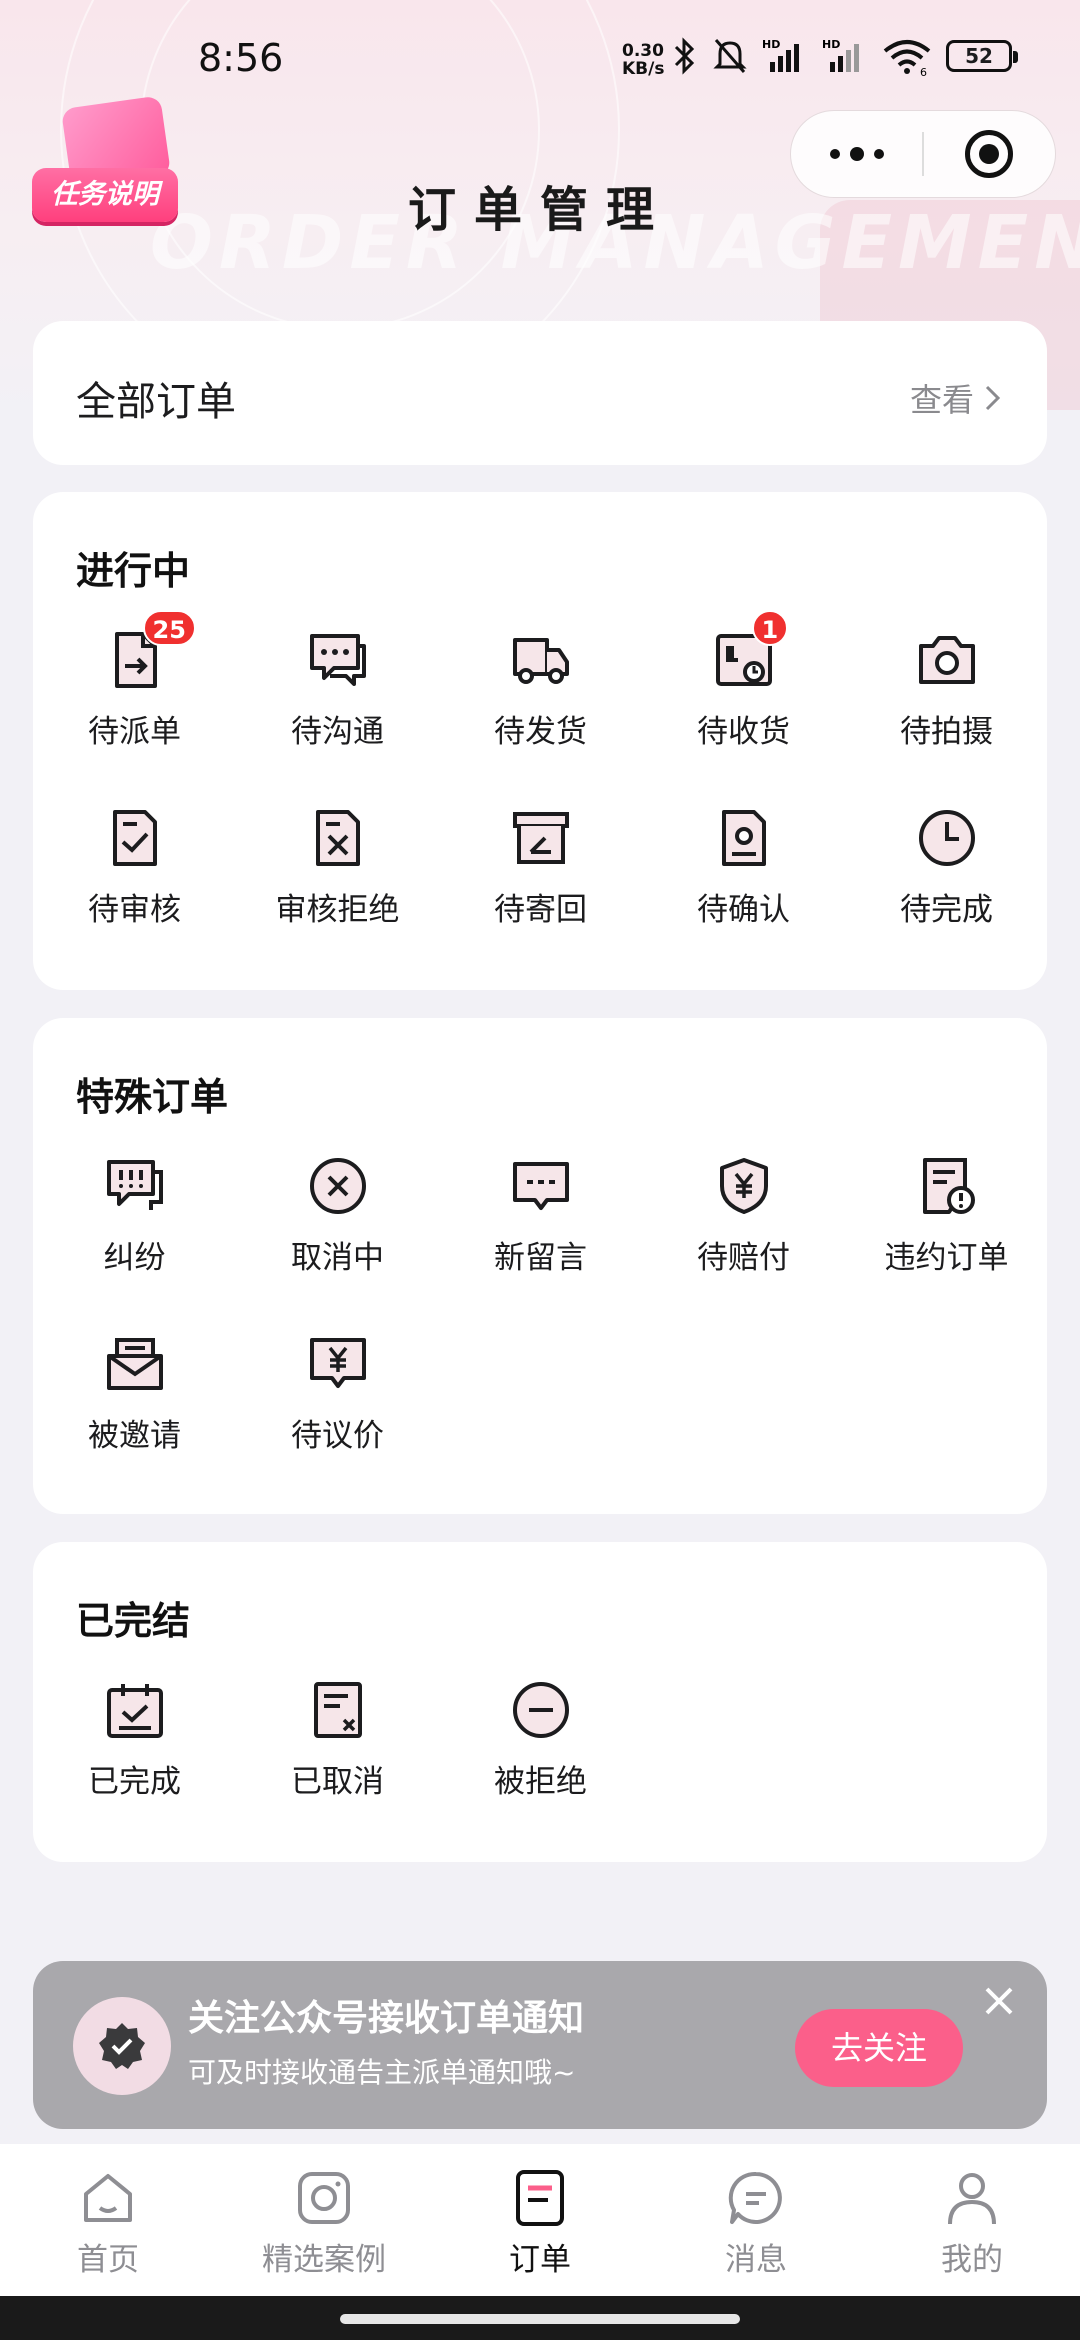 The width and height of the screenshot is (1080, 2340). What do you see at coordinates (337, 691) in the screenshot?
I see `order-pending-communication: 待沟通` at bounding box center [337, 691].